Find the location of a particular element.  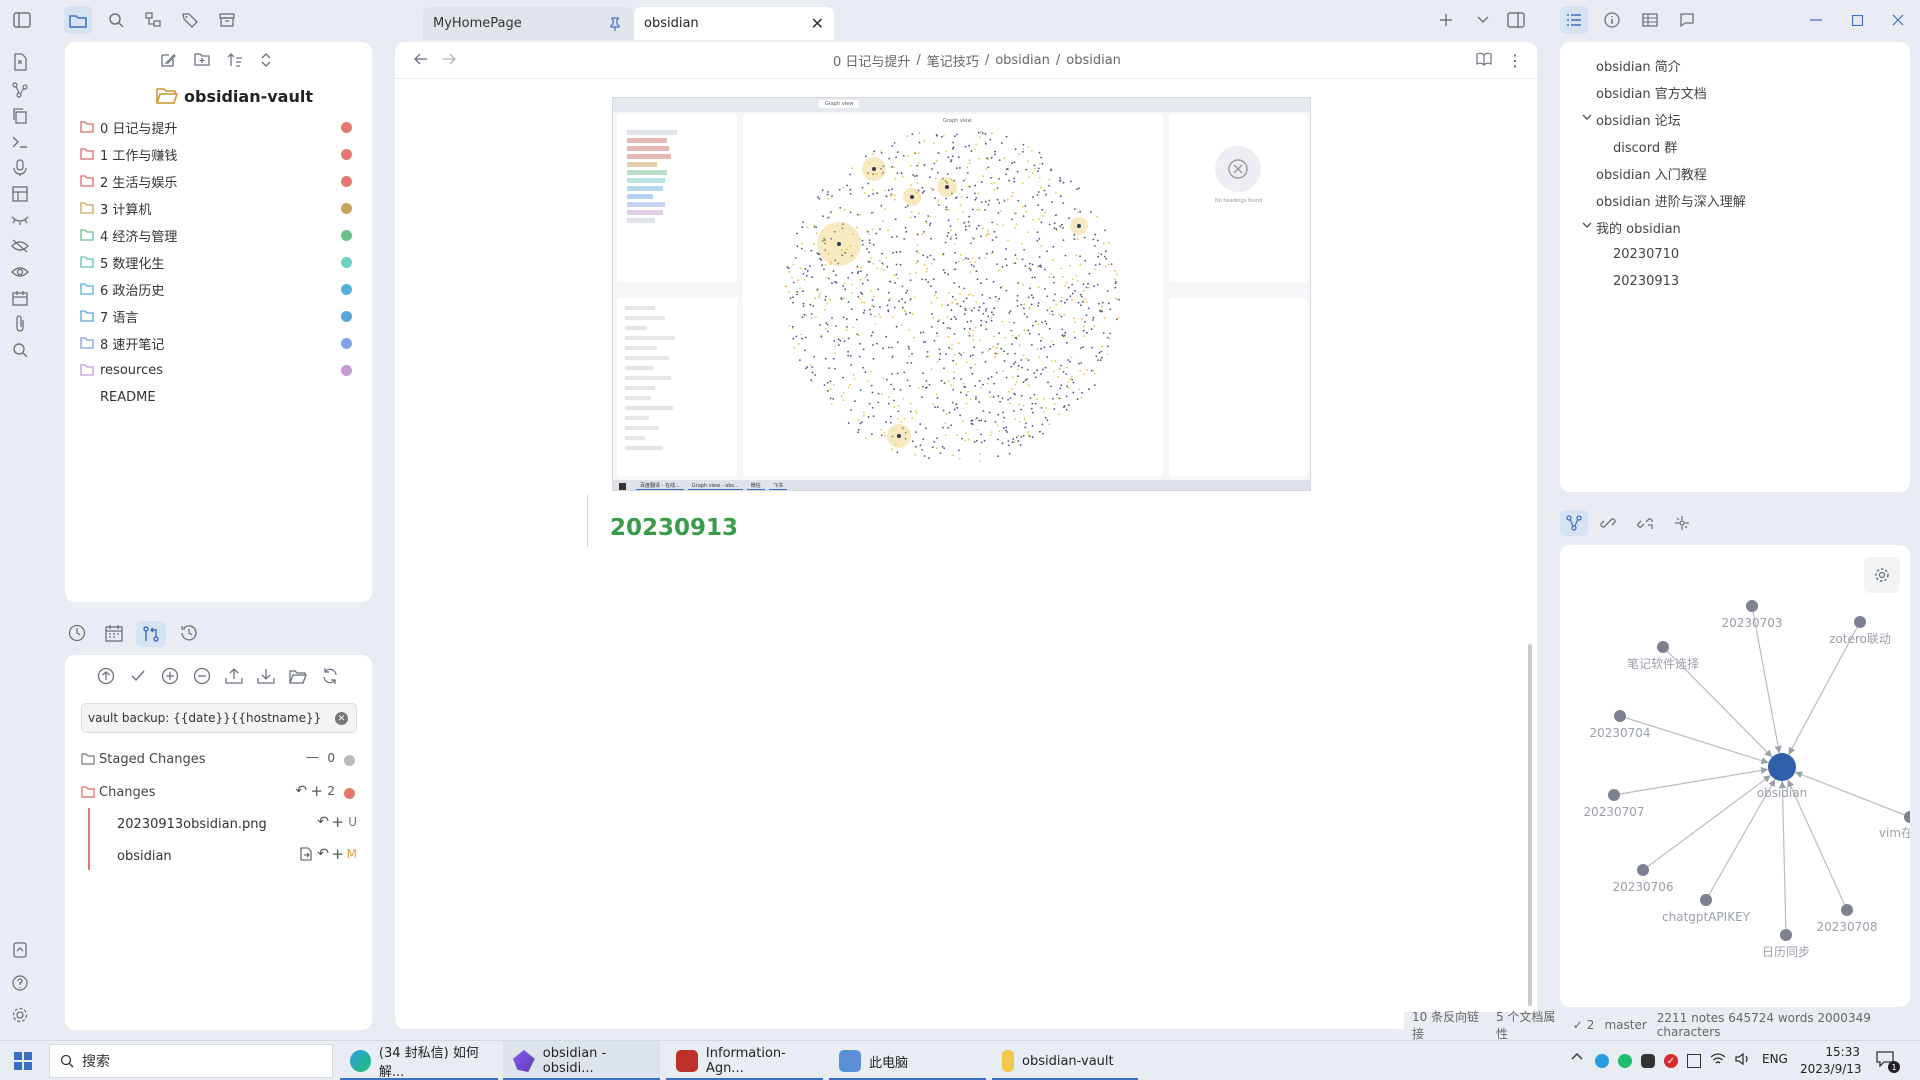

calendar-icon is located at coordinates (20, 298).